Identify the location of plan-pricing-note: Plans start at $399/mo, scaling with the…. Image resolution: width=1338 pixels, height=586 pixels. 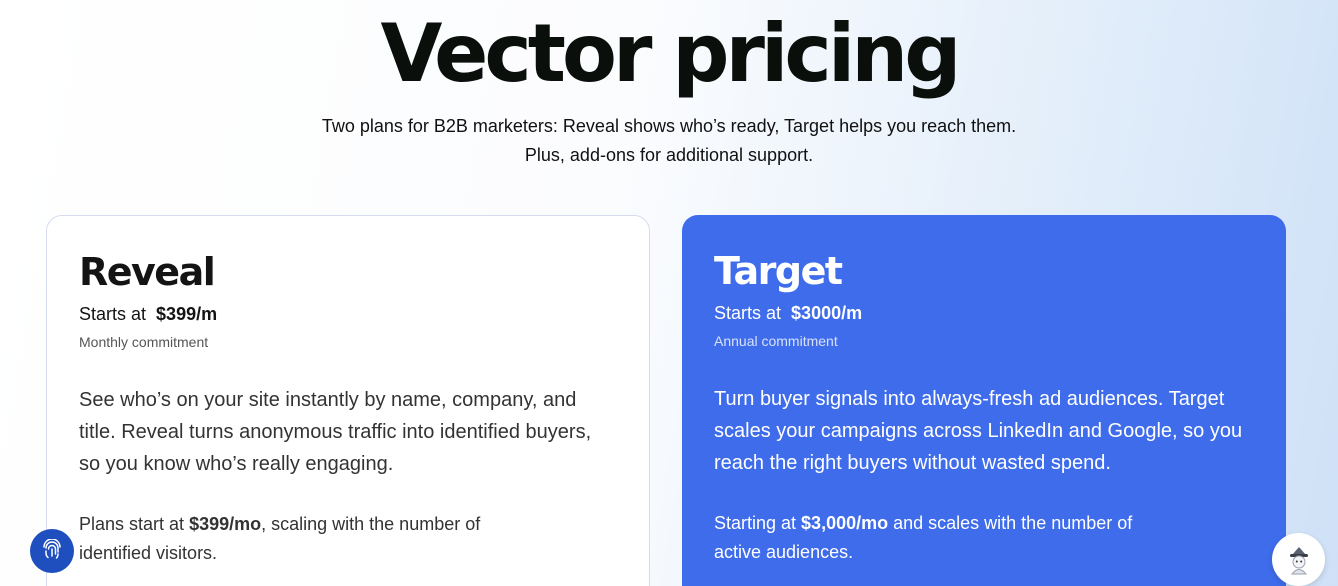
(299, 539).